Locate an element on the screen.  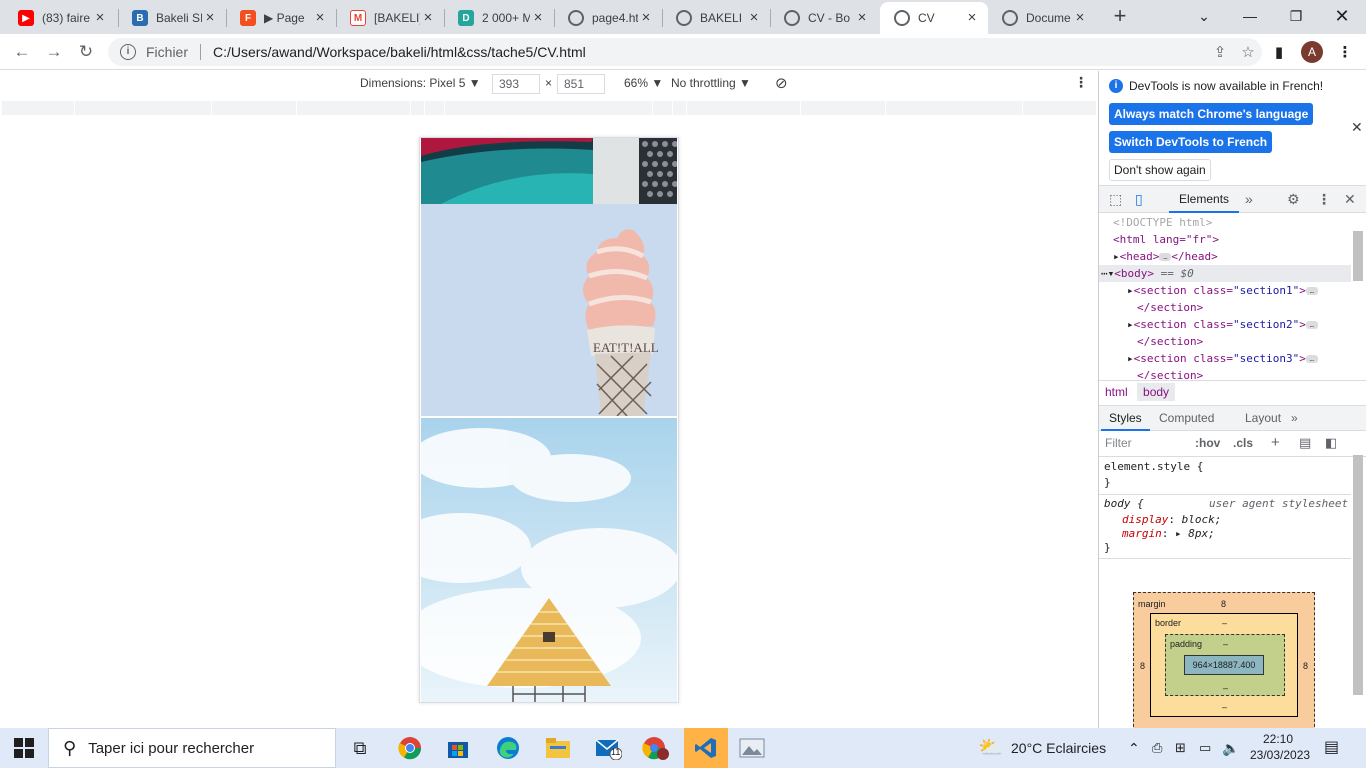
more-tabs-icon: » is located at coordinates (1249, 199).